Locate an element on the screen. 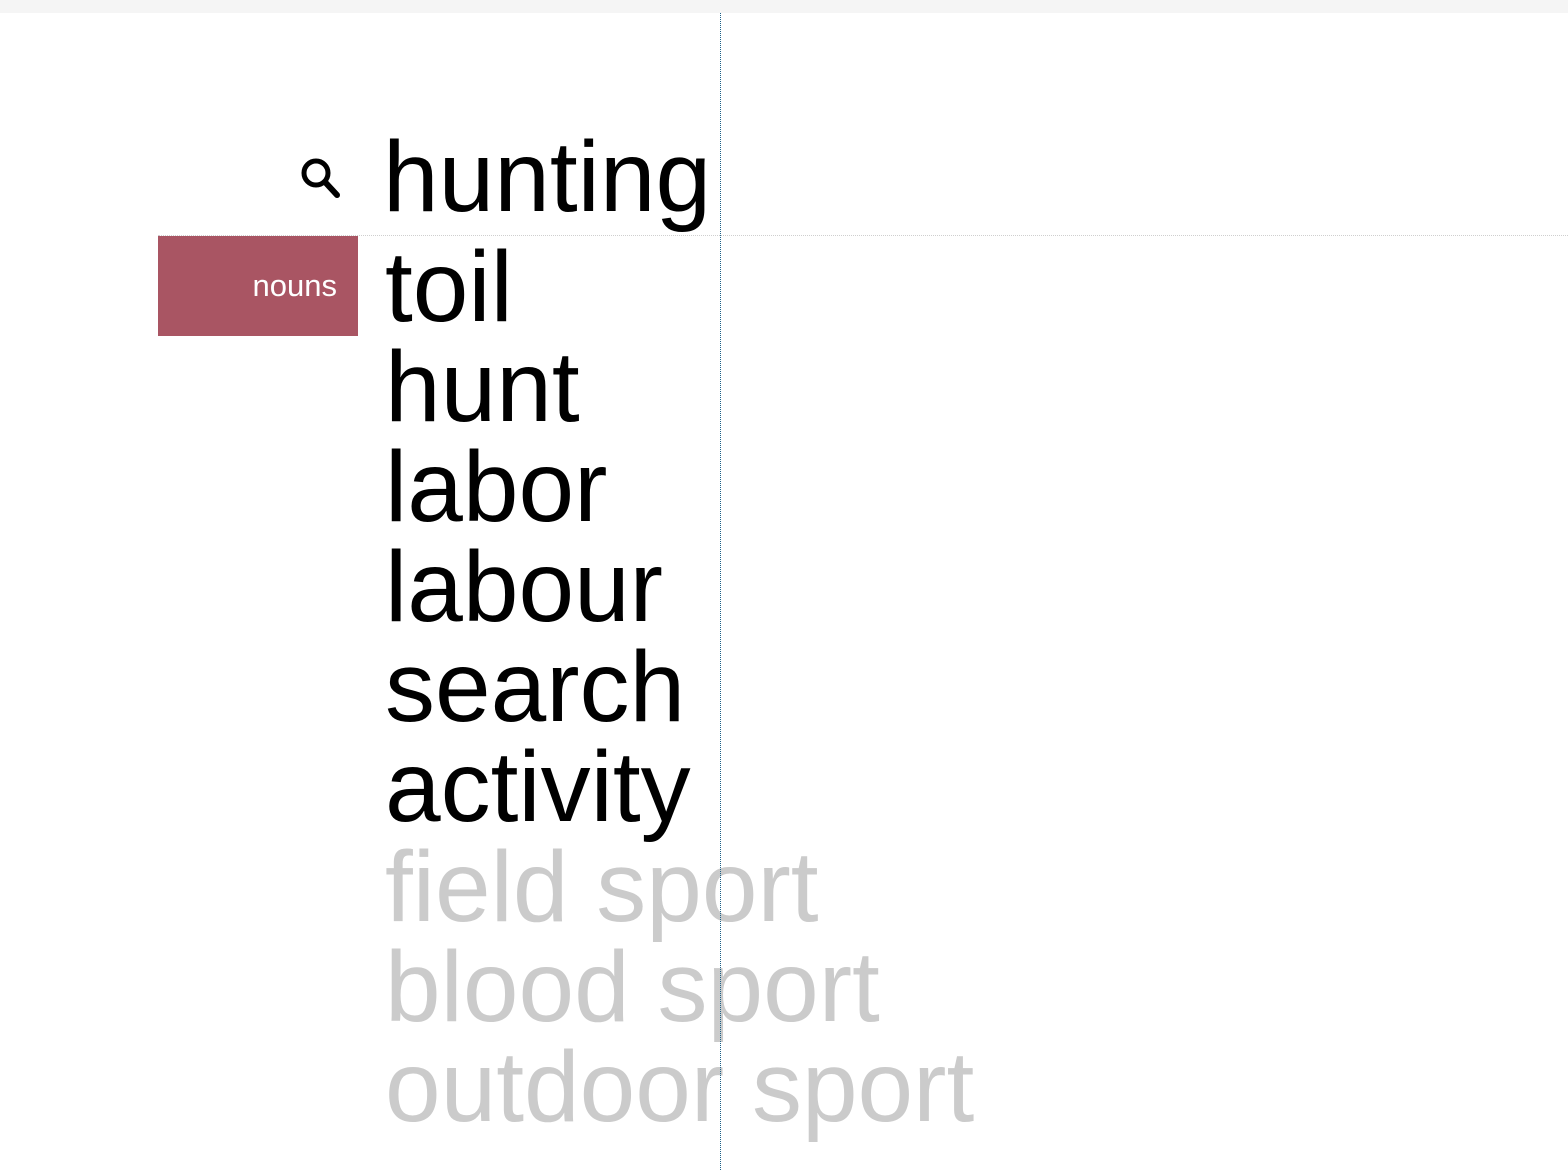 The width and height of the screenshot is (1568, 1170). synonym-item: hunt is located at coordinates (679, 387).